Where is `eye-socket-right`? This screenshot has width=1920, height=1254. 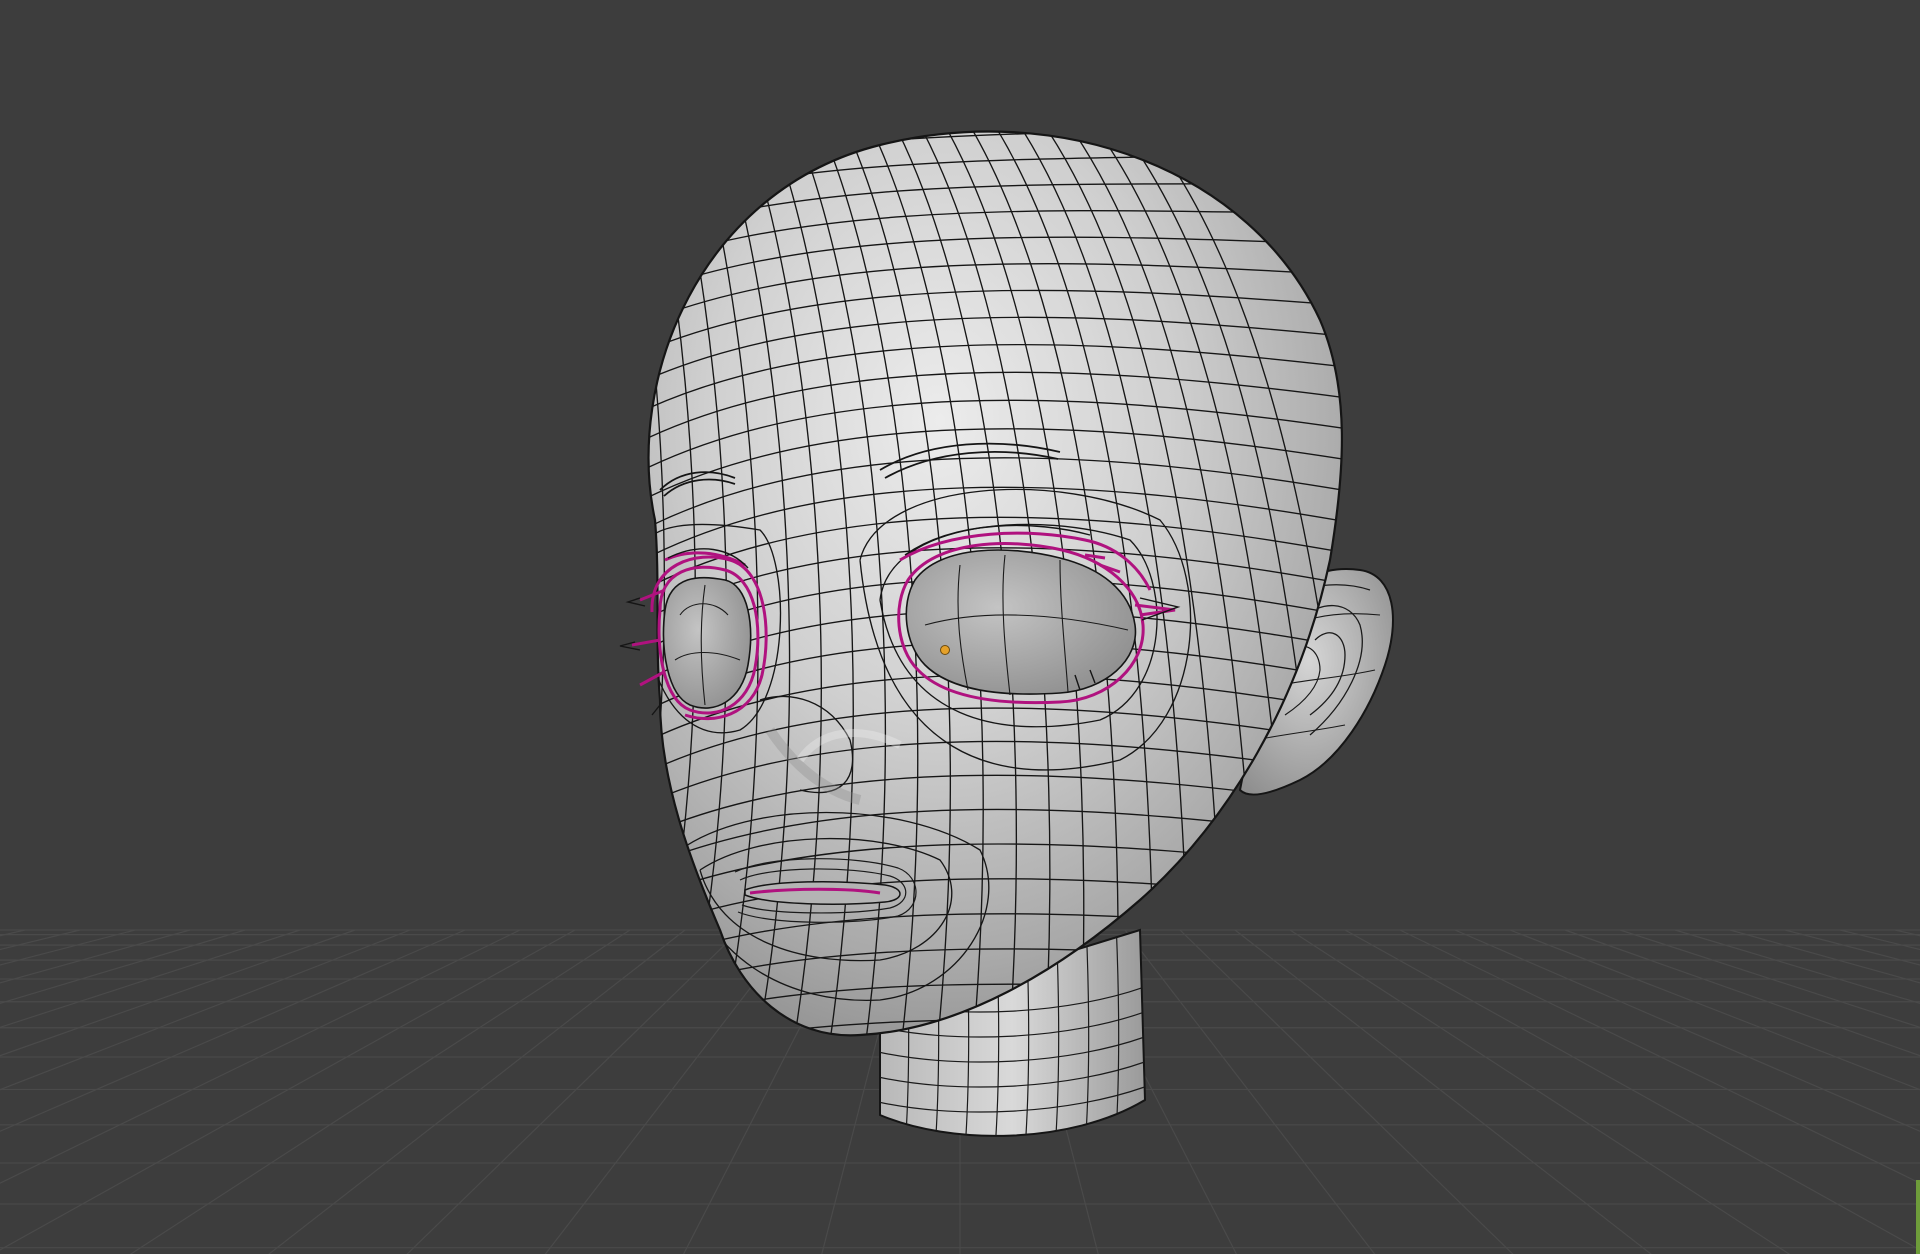 eye-socket-right is located at coordinates (707, 642).